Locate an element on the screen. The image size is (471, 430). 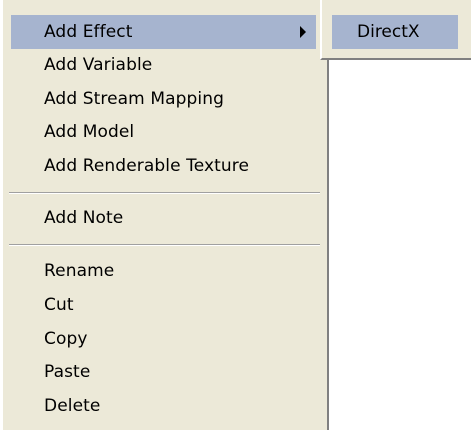
menu-item-label: Add Renderable Texture is located at coordinates (147, 166).